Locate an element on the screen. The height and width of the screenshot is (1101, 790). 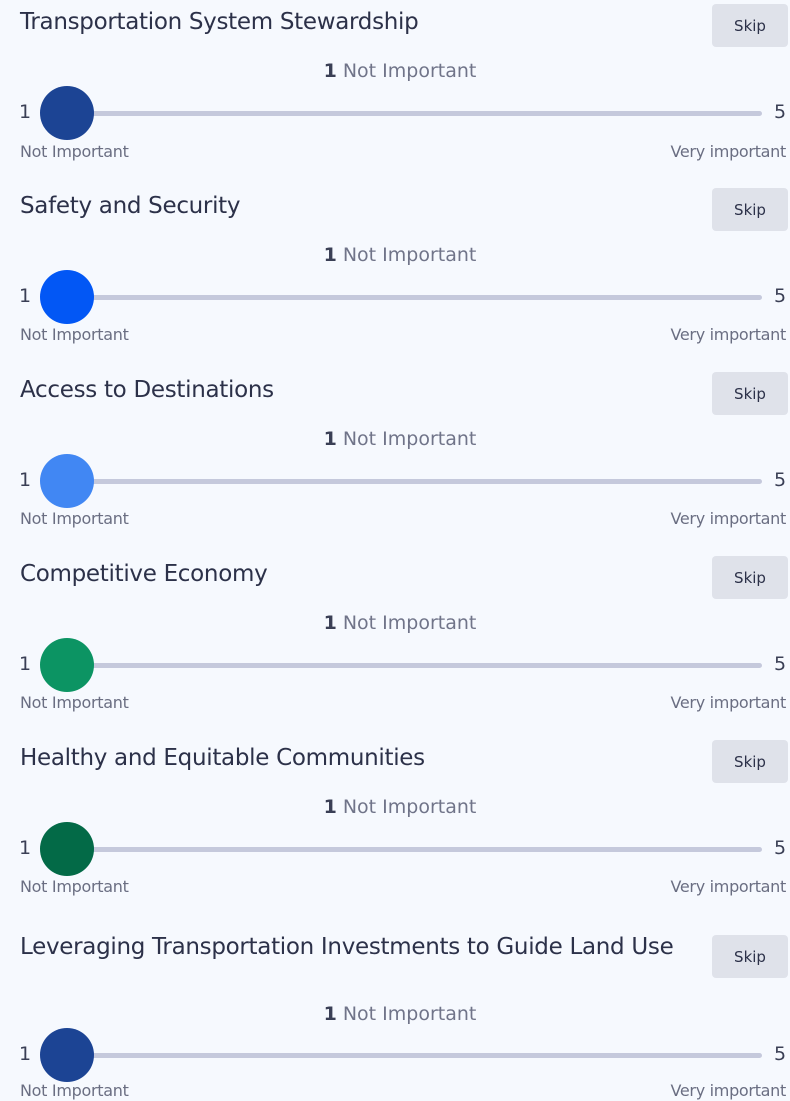
question-title: Access to Destinations is located at coordinates (147, 390).